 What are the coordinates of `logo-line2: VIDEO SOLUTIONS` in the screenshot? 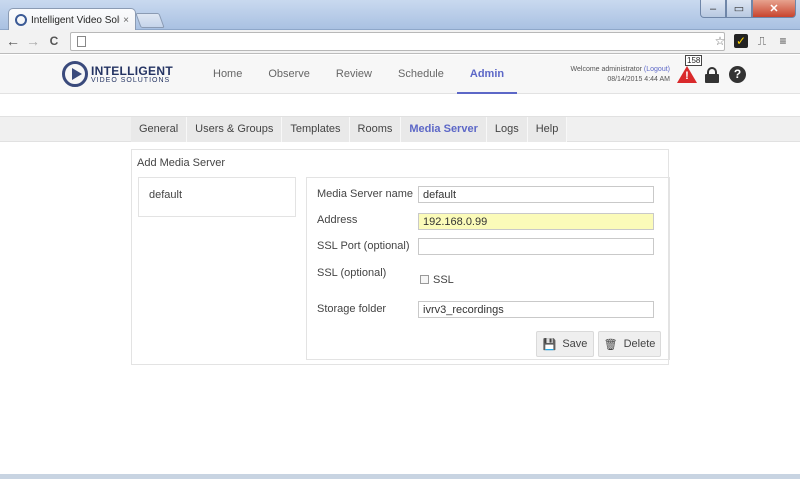 It's located at (131, 80).